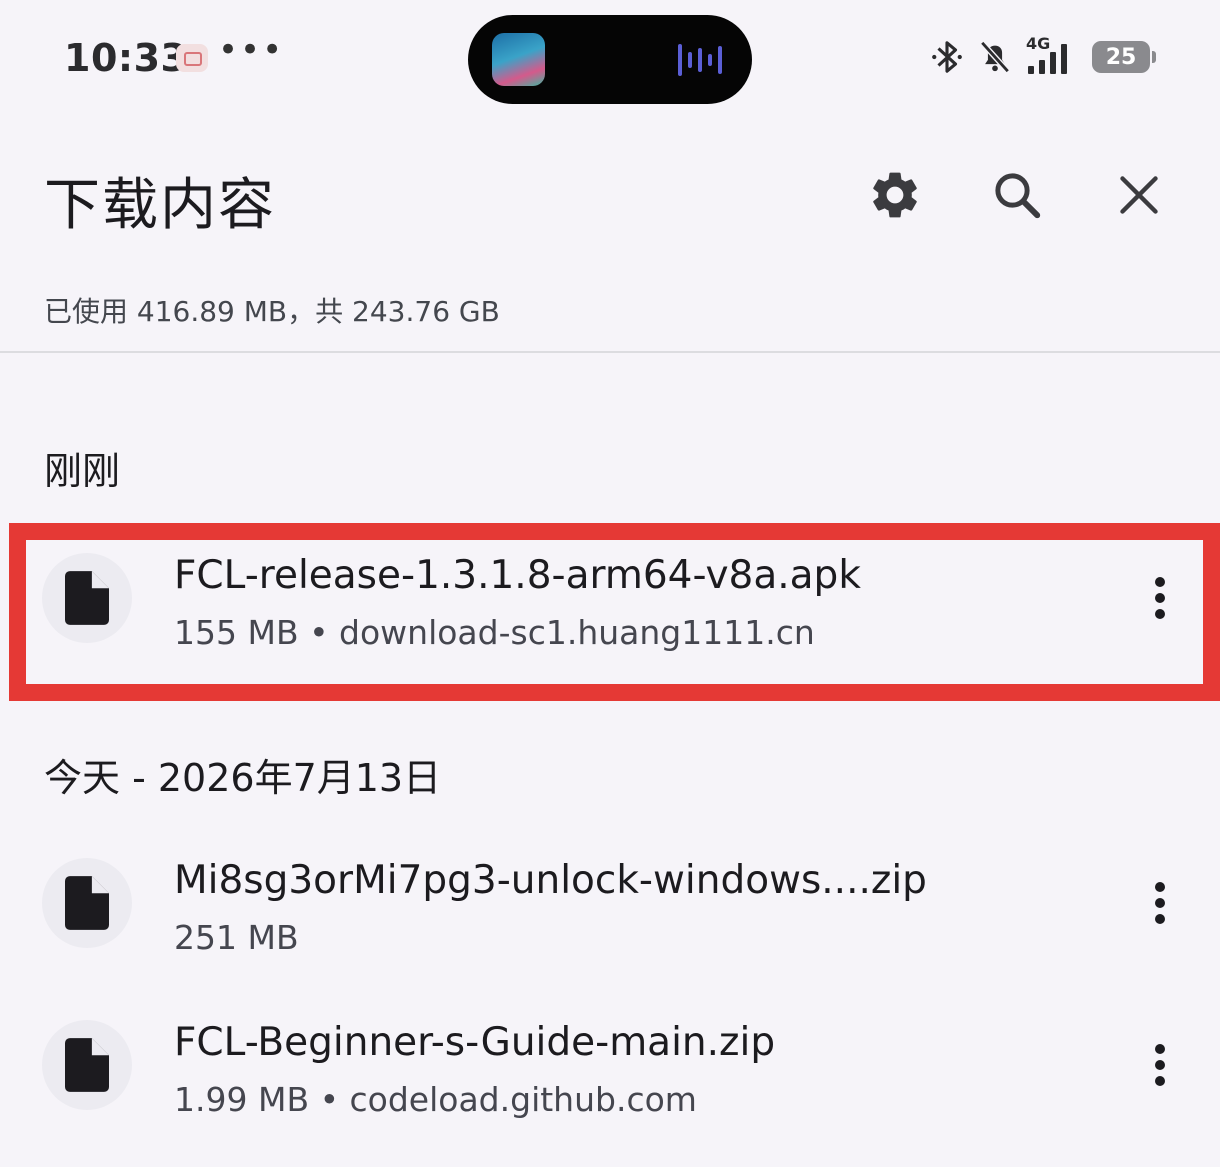 The width and height of the screenshot is (1220, 1167). I want to click on more-notifications-icon: •••, so click(251, 50).